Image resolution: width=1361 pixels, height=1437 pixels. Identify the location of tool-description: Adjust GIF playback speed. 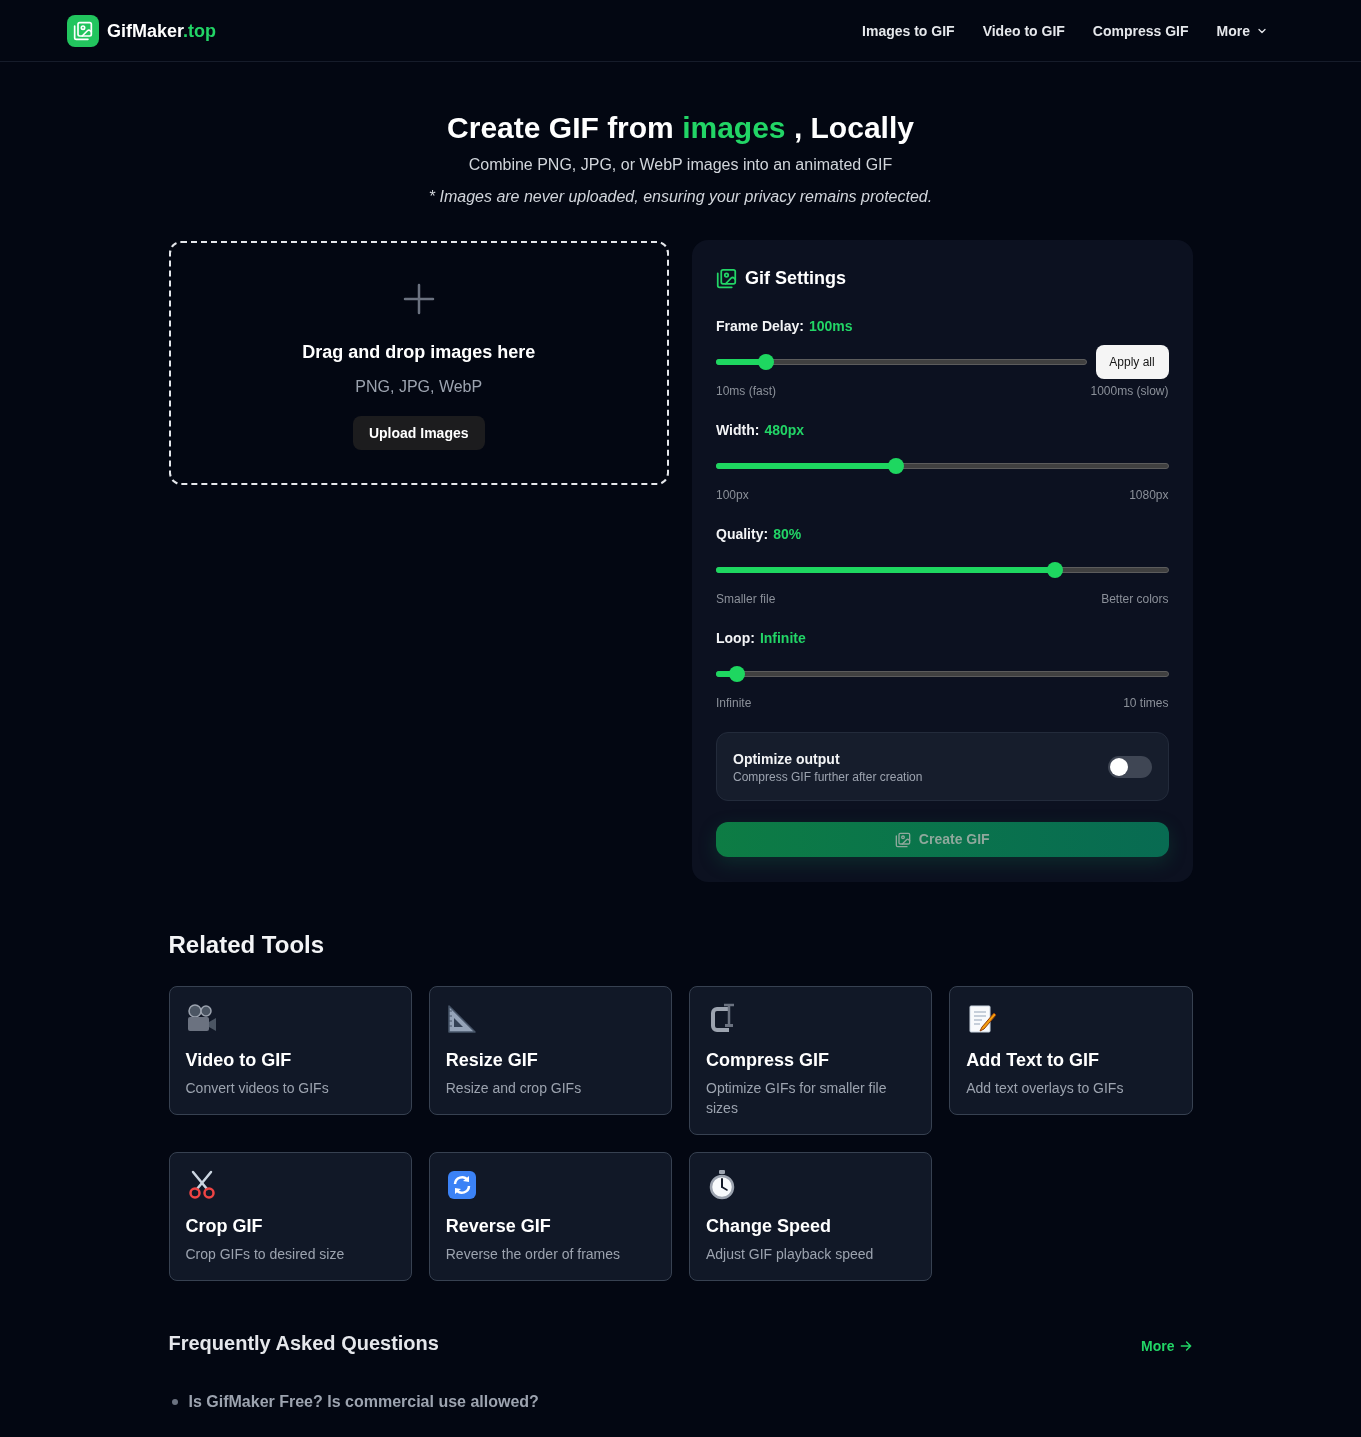
(790, 1254).